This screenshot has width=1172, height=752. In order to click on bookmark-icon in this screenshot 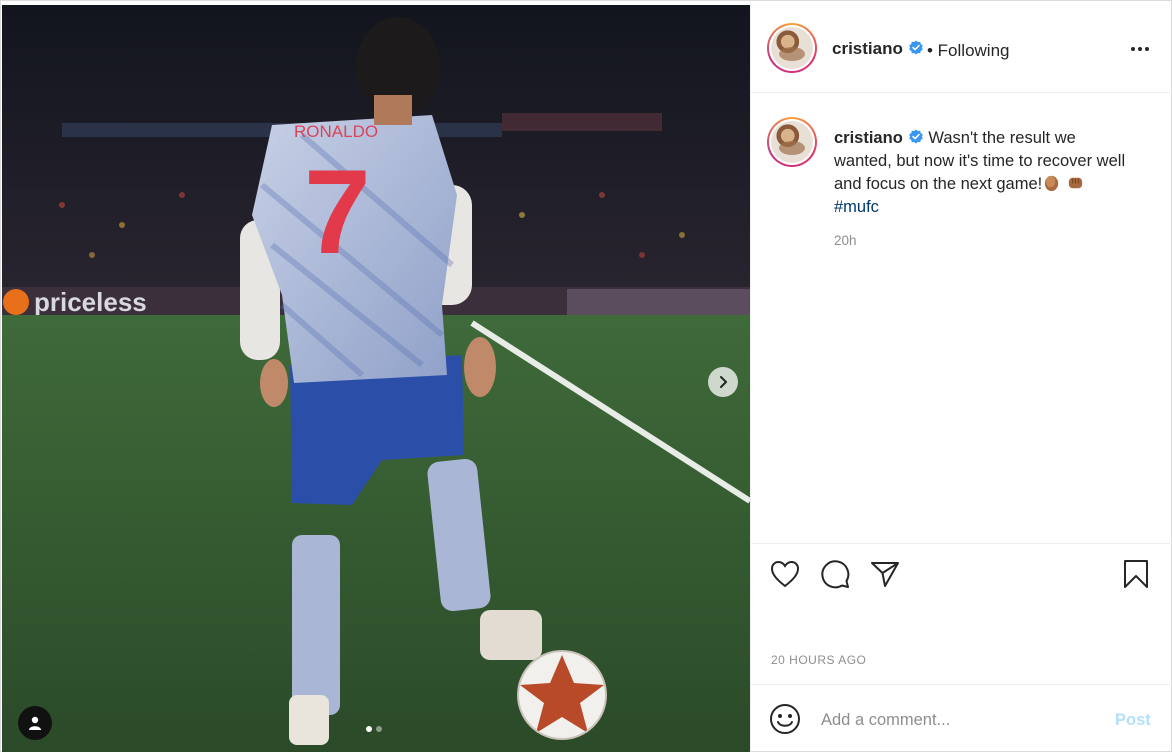, I will do `click(1136, 574)`.